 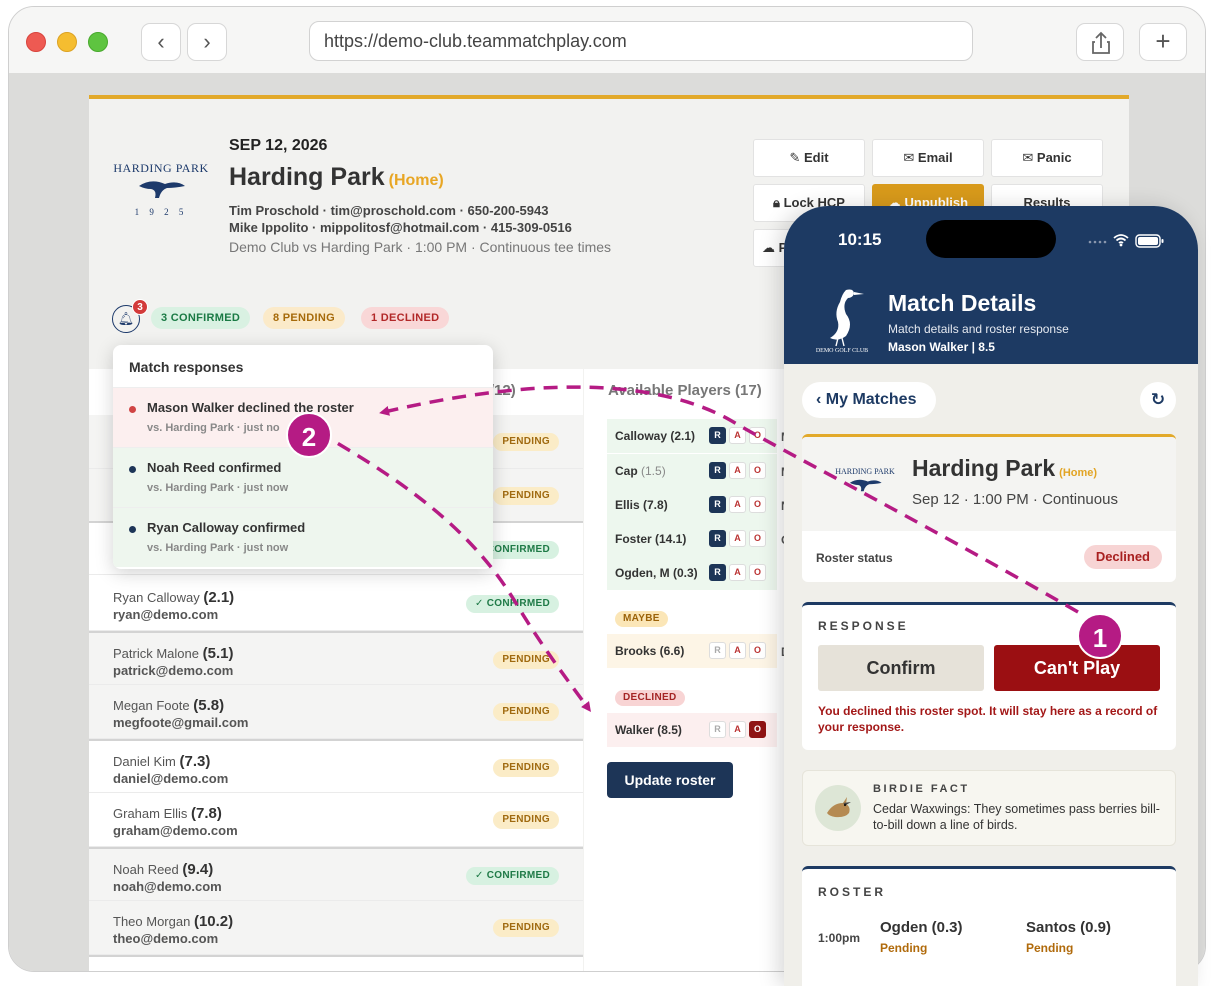 What do you see at coordinates (816, 157) in the screenshot?
I see `edit-label: Edit` at bounding box center [816, 157].